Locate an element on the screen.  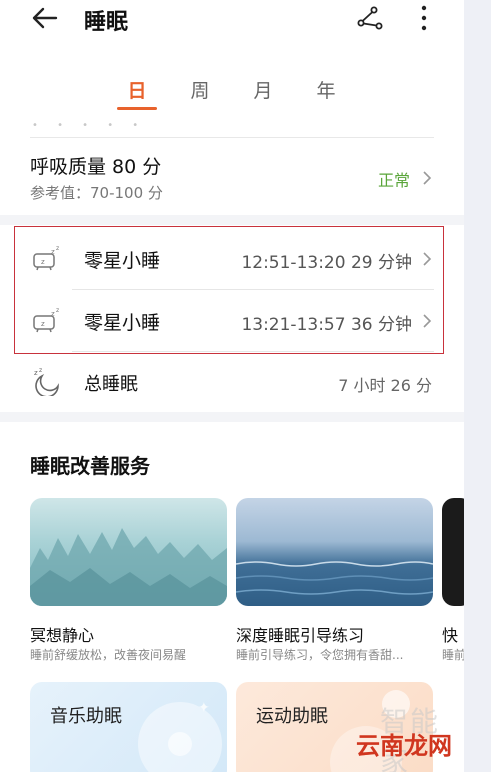
back-button is located at coordinates (46, 18).